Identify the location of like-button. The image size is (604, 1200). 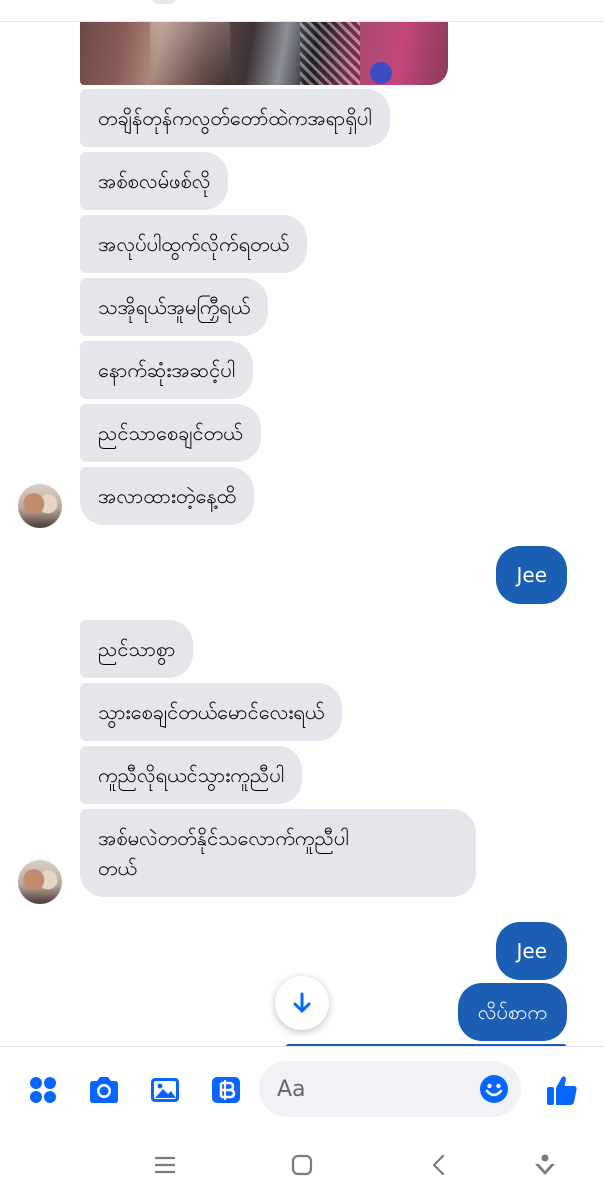
(562, 1090).